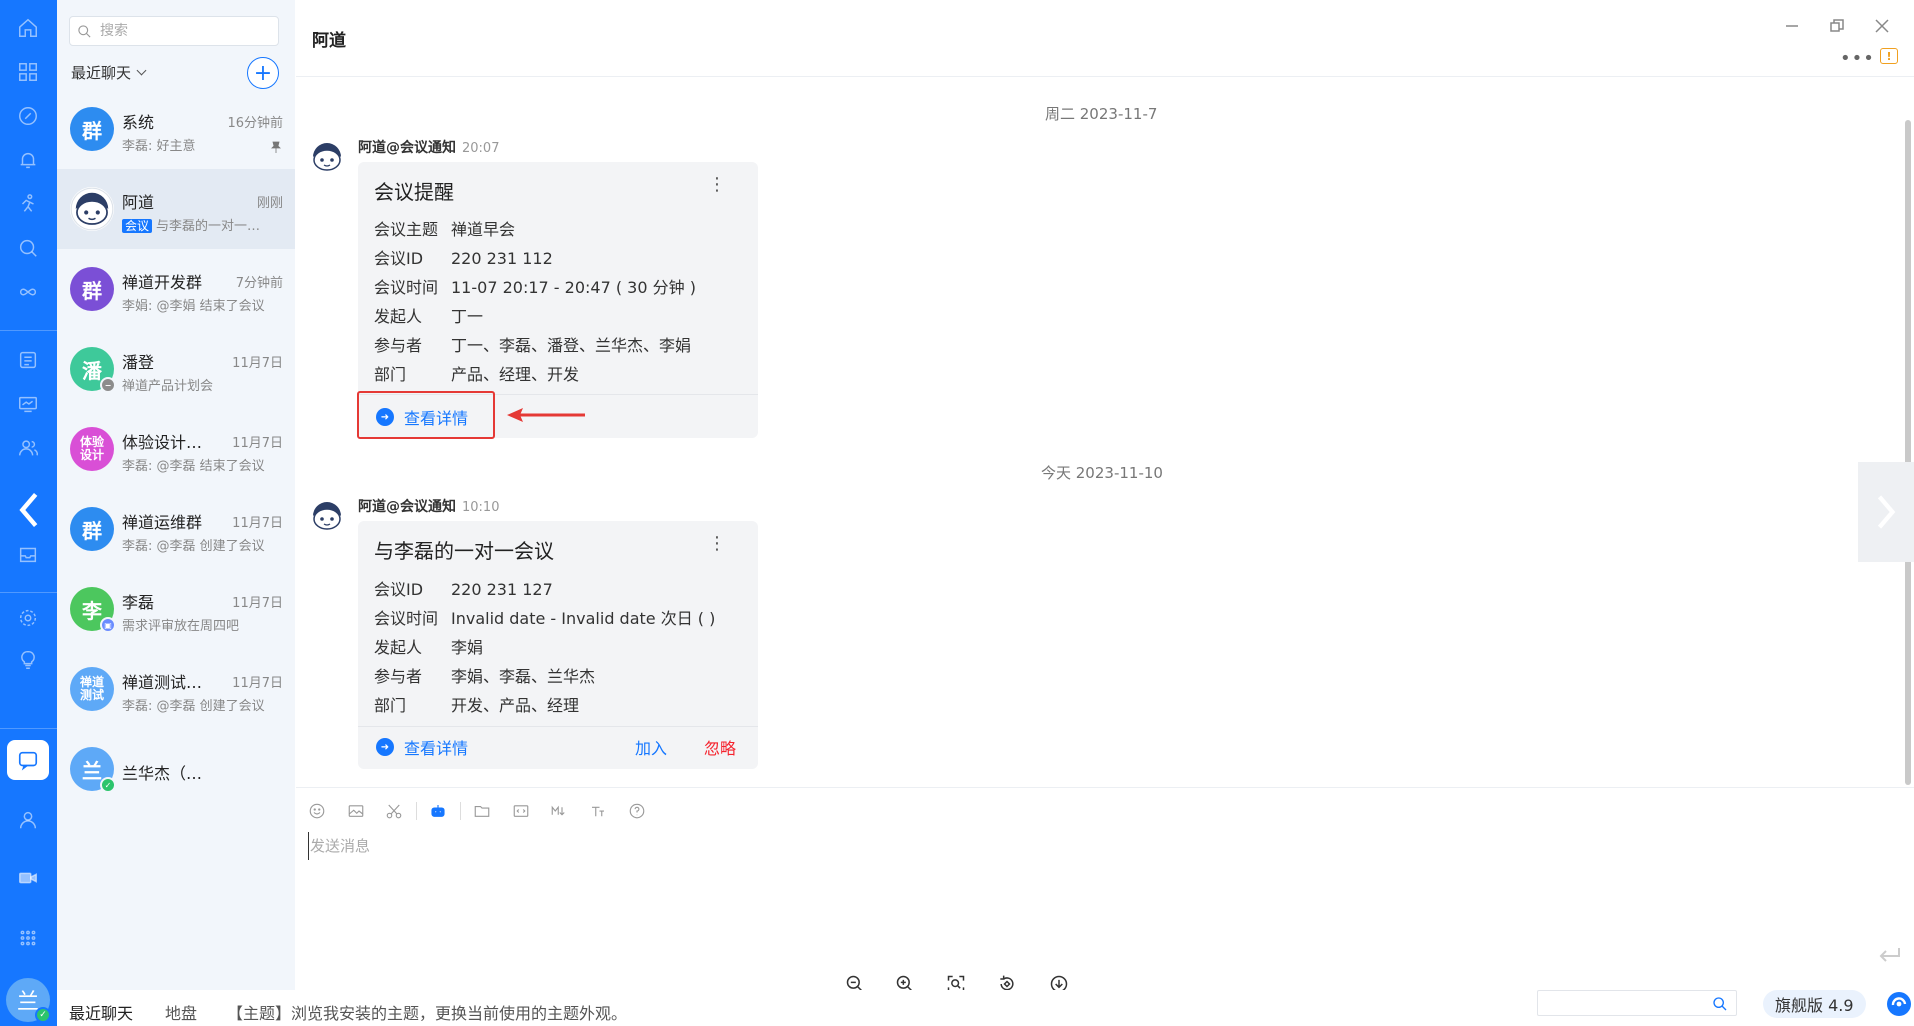  I want to click on monitor-icon, so click(28, 404).